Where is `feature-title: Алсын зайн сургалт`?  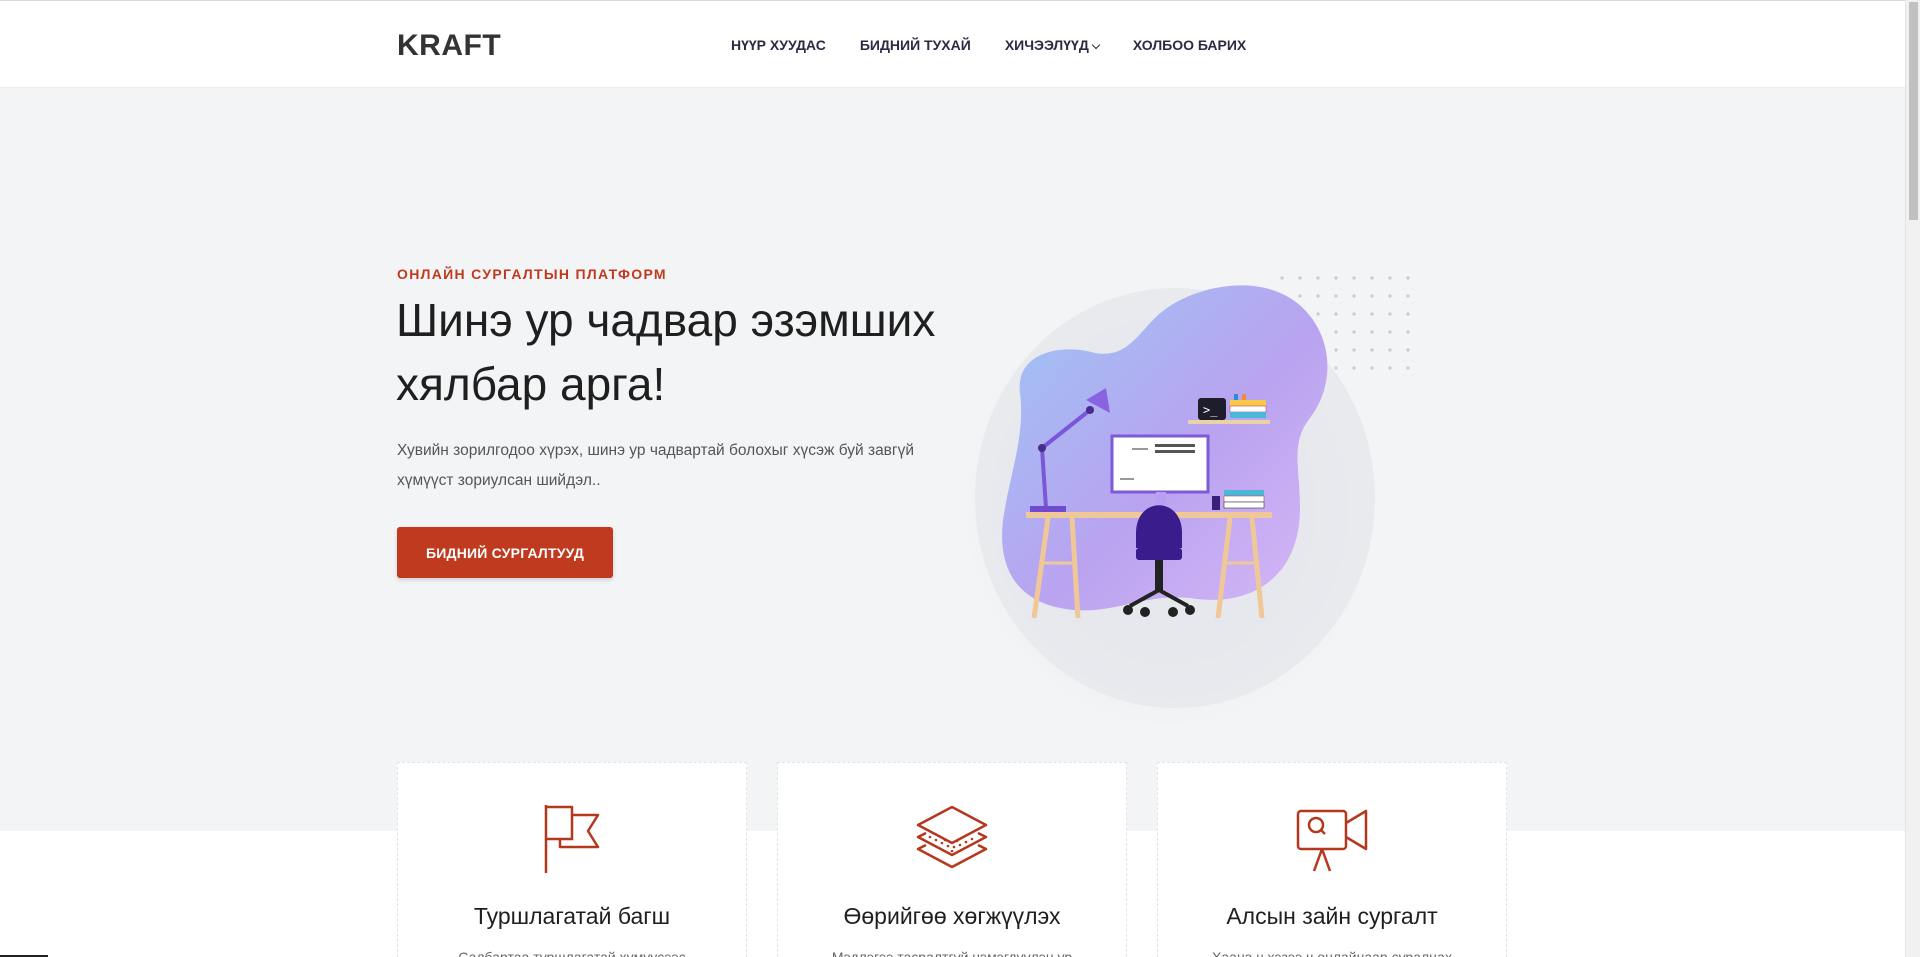 feature-title: Алсын зайн сургалт is located at coordinates (1332, 916).